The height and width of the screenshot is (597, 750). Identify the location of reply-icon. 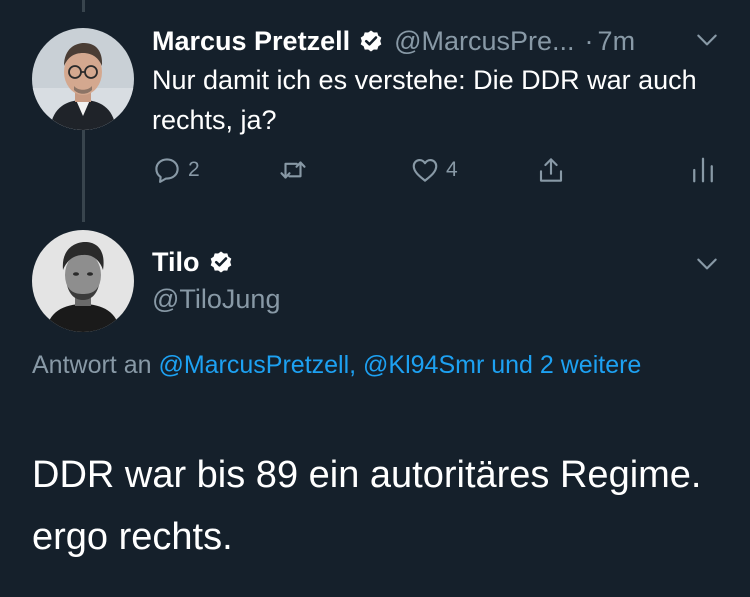
(167, 170).